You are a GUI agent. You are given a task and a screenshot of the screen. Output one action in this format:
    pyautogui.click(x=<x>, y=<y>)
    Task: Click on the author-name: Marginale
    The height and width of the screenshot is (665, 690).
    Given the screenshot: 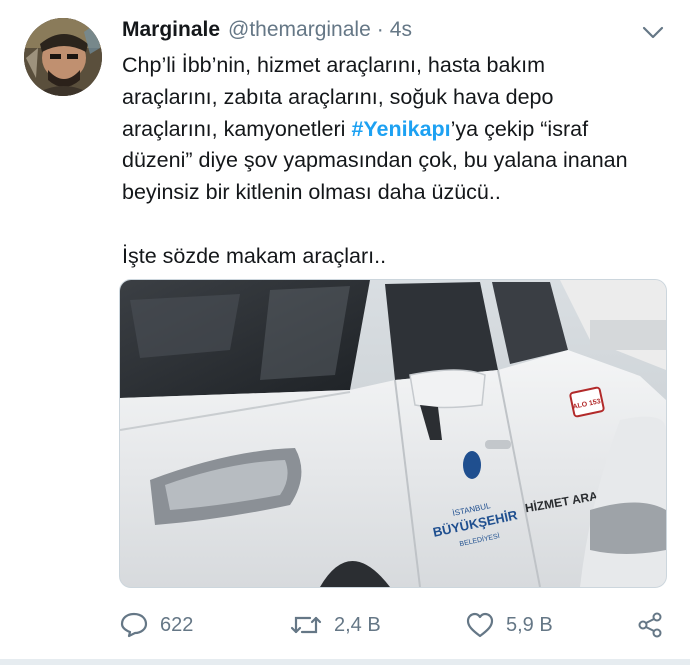 What is the action you would take?
    pyautogui.click(x=171, y=30)
    